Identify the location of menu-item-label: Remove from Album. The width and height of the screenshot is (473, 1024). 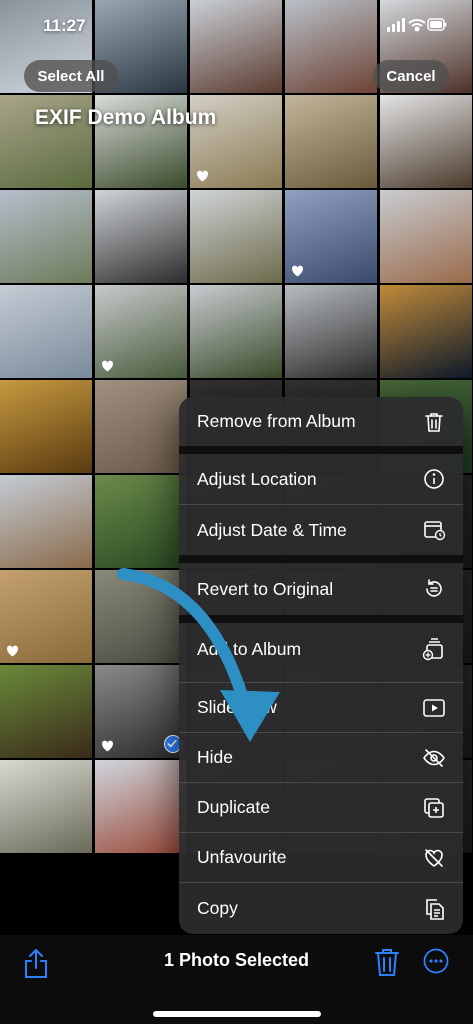
(276, 421).